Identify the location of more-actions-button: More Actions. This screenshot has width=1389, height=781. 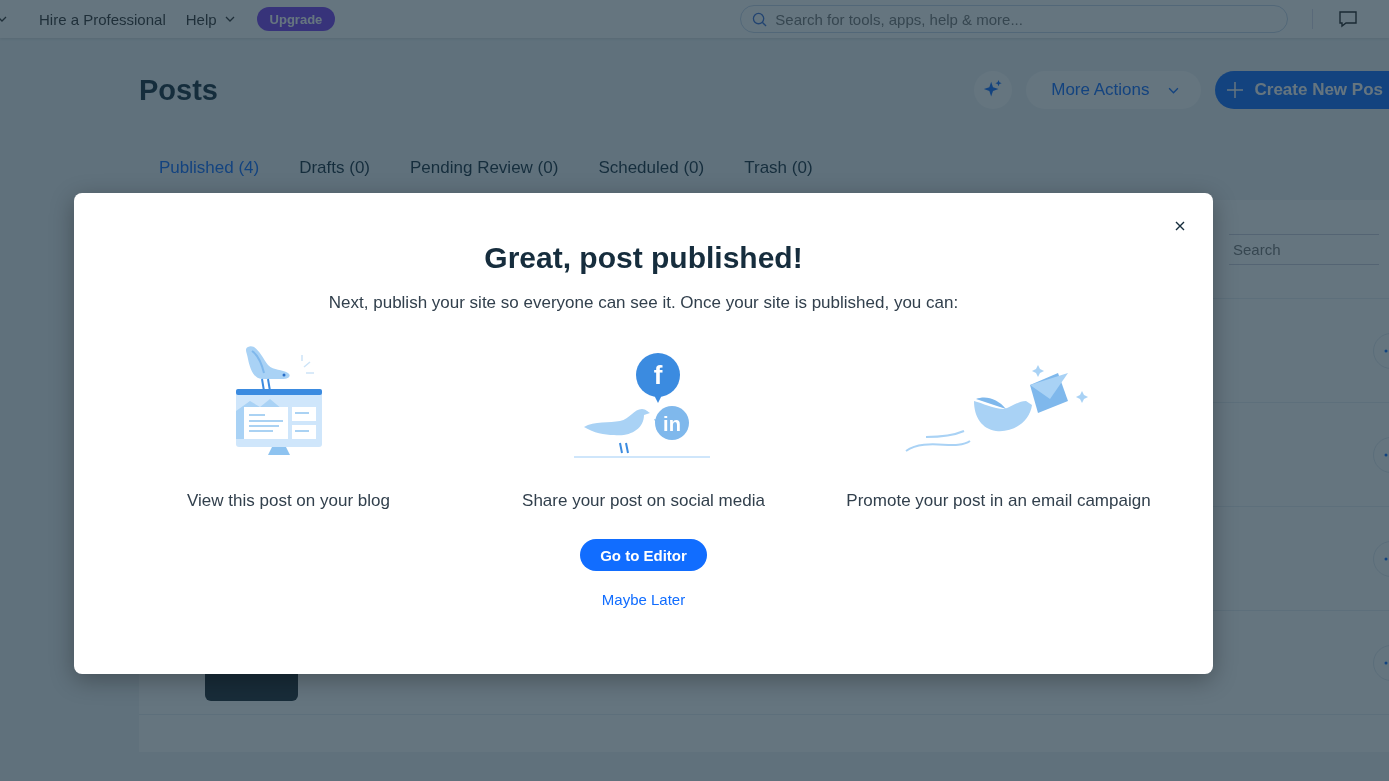
(1113, 90).